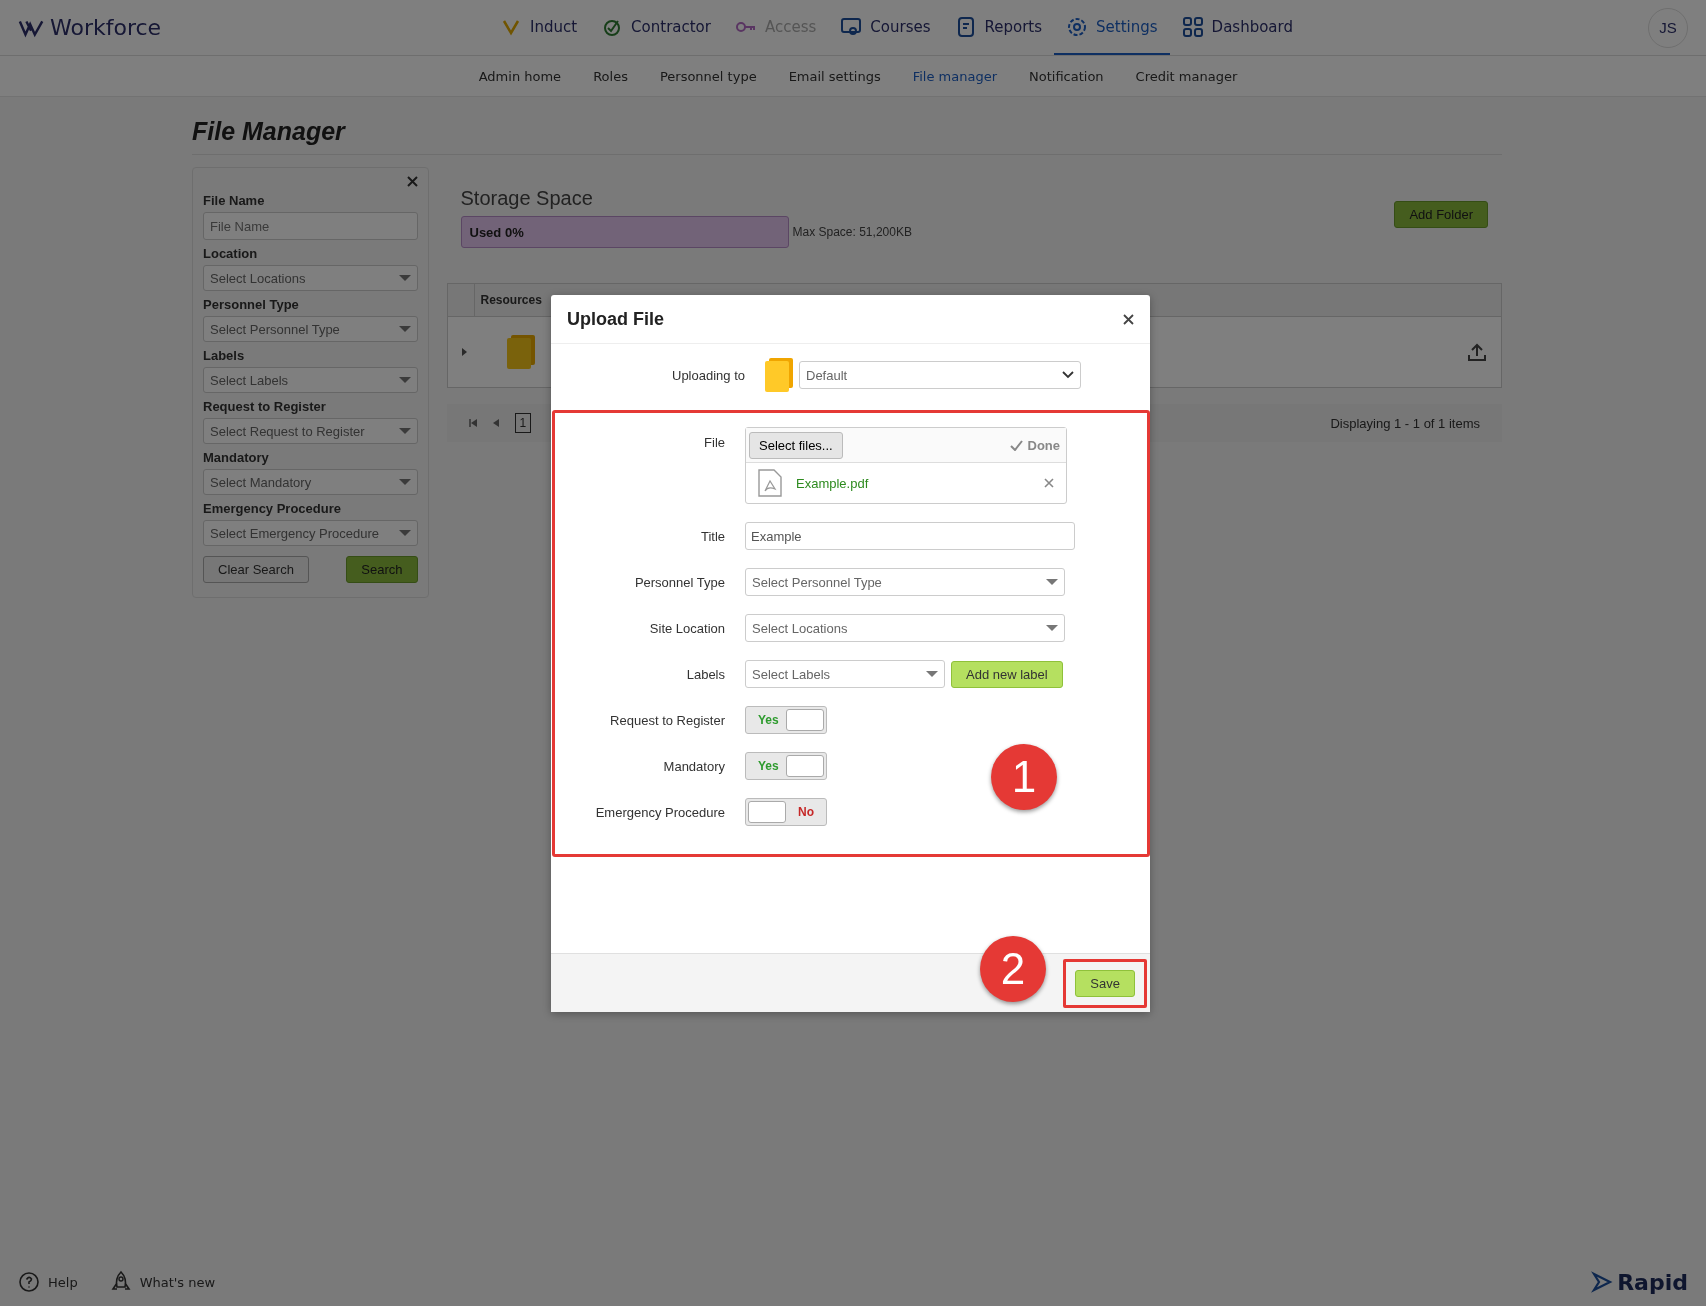 This screenshot has height=1306, width=1706. I want to click on field-label: Title, so click(712, 536).